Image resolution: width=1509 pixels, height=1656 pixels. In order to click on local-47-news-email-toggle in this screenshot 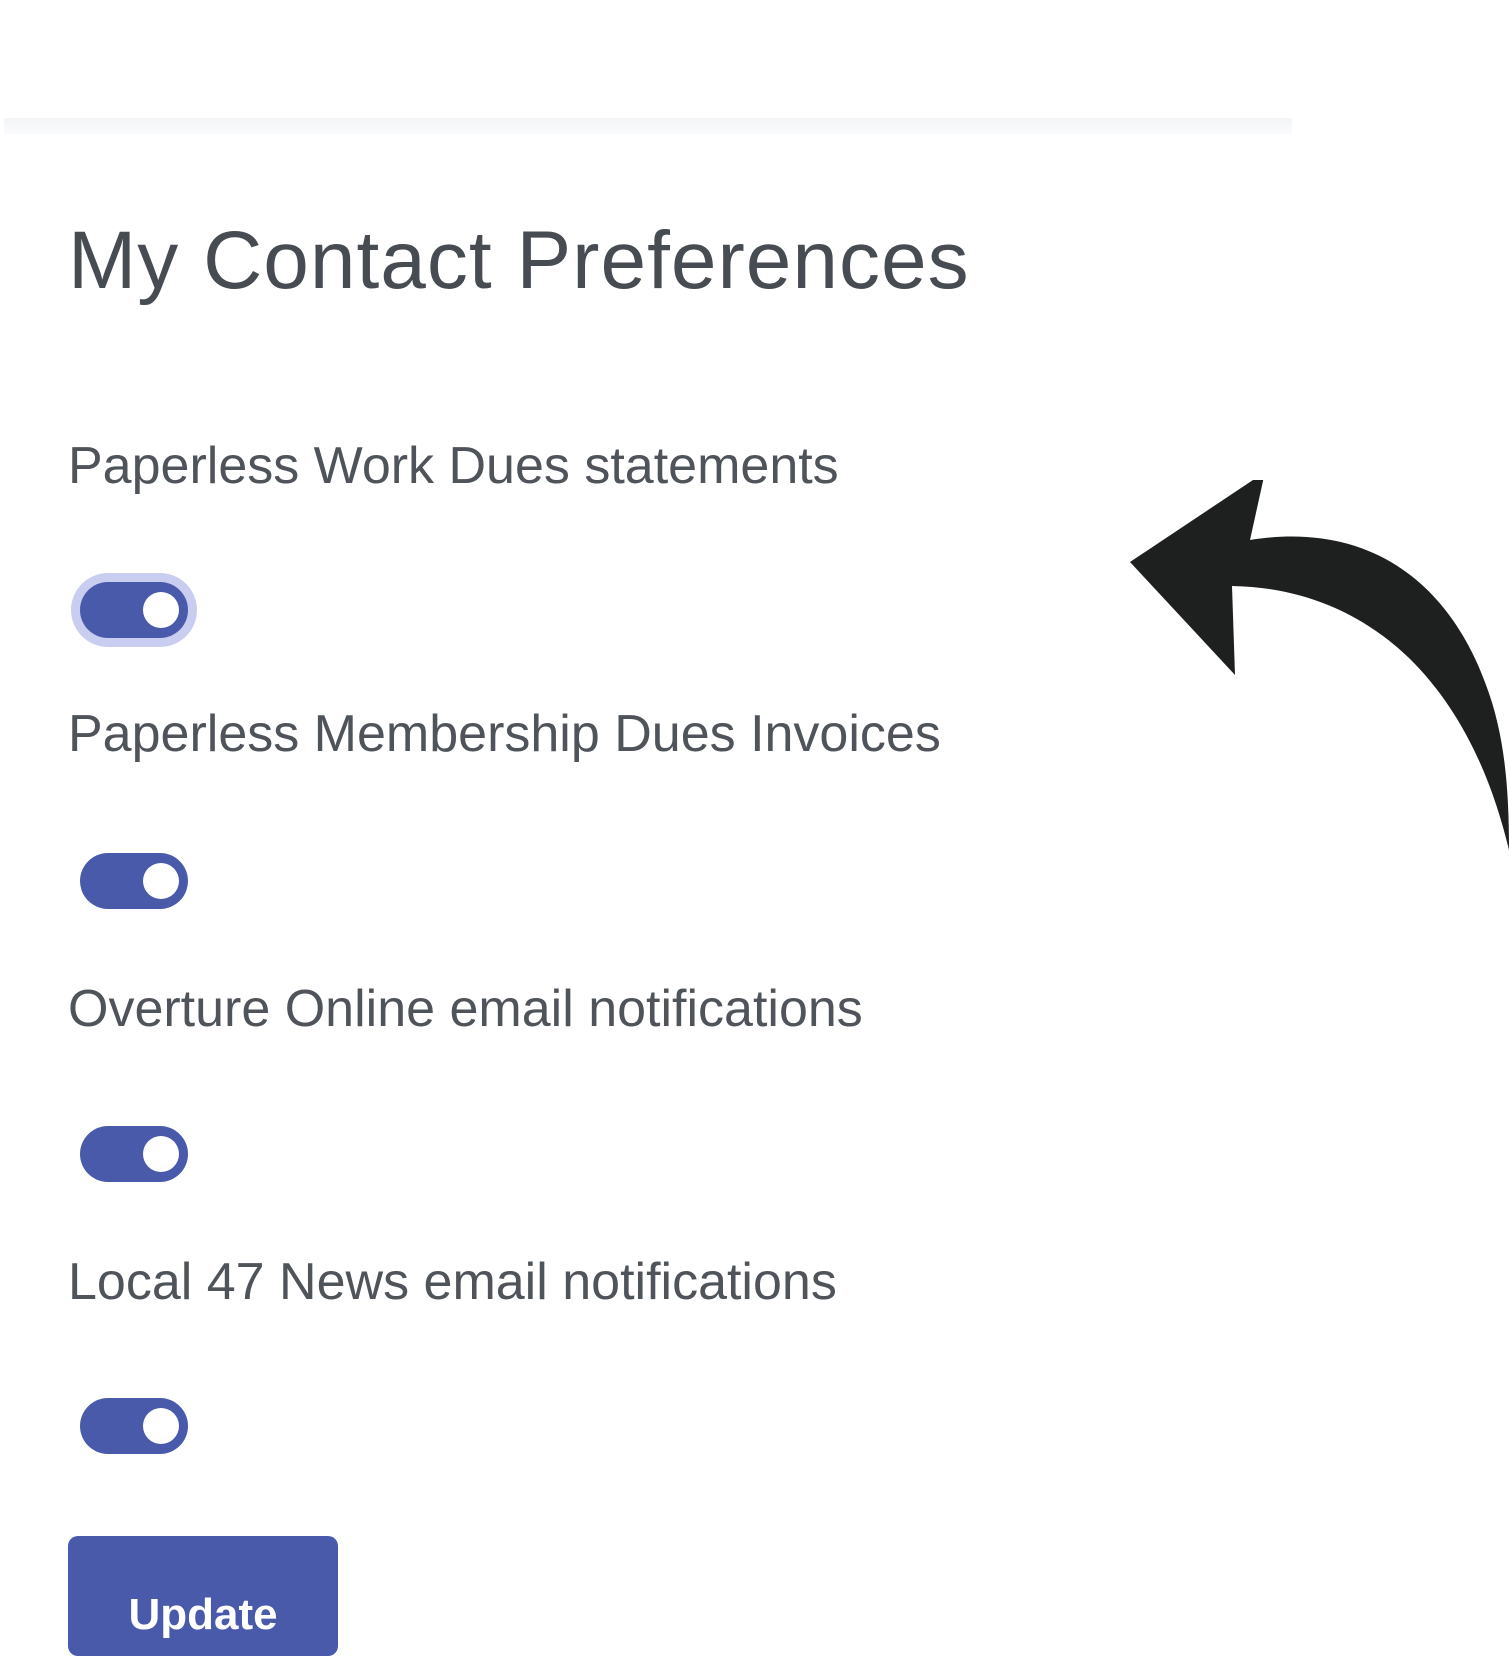, I will do `click(134, 1426)`.